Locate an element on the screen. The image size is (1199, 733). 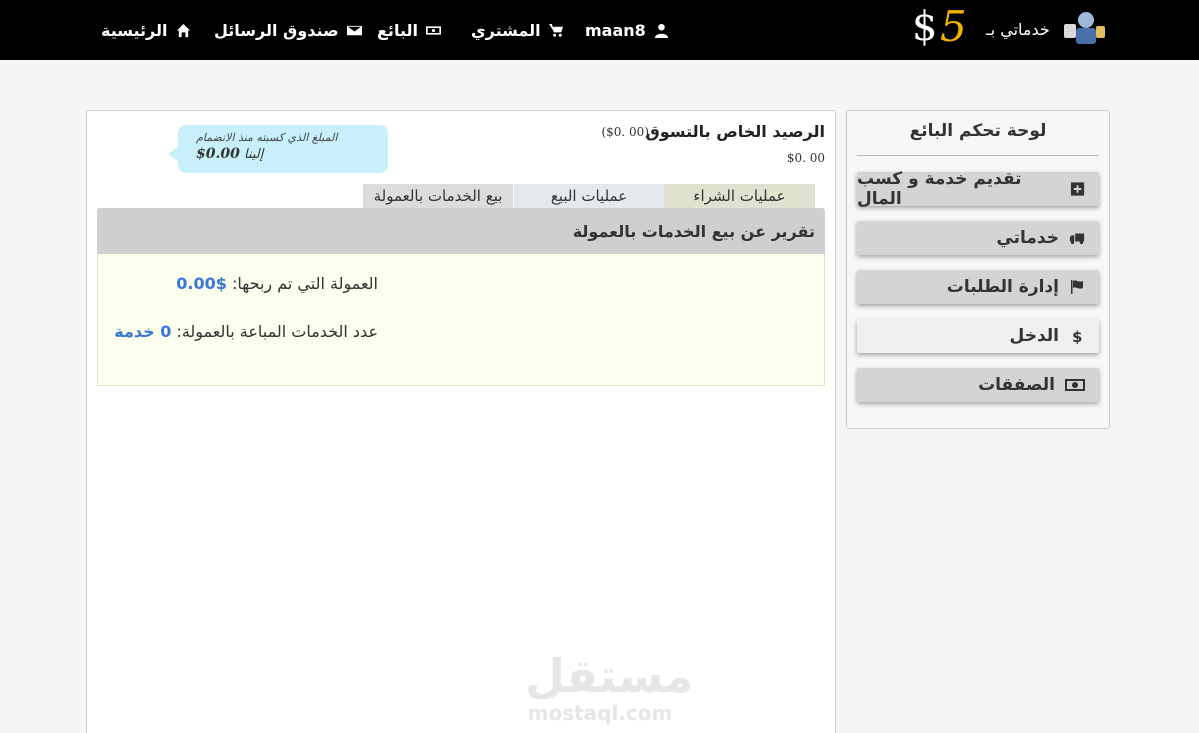
watermark-latin: mostaql.com is located at coordinates (600, 713).